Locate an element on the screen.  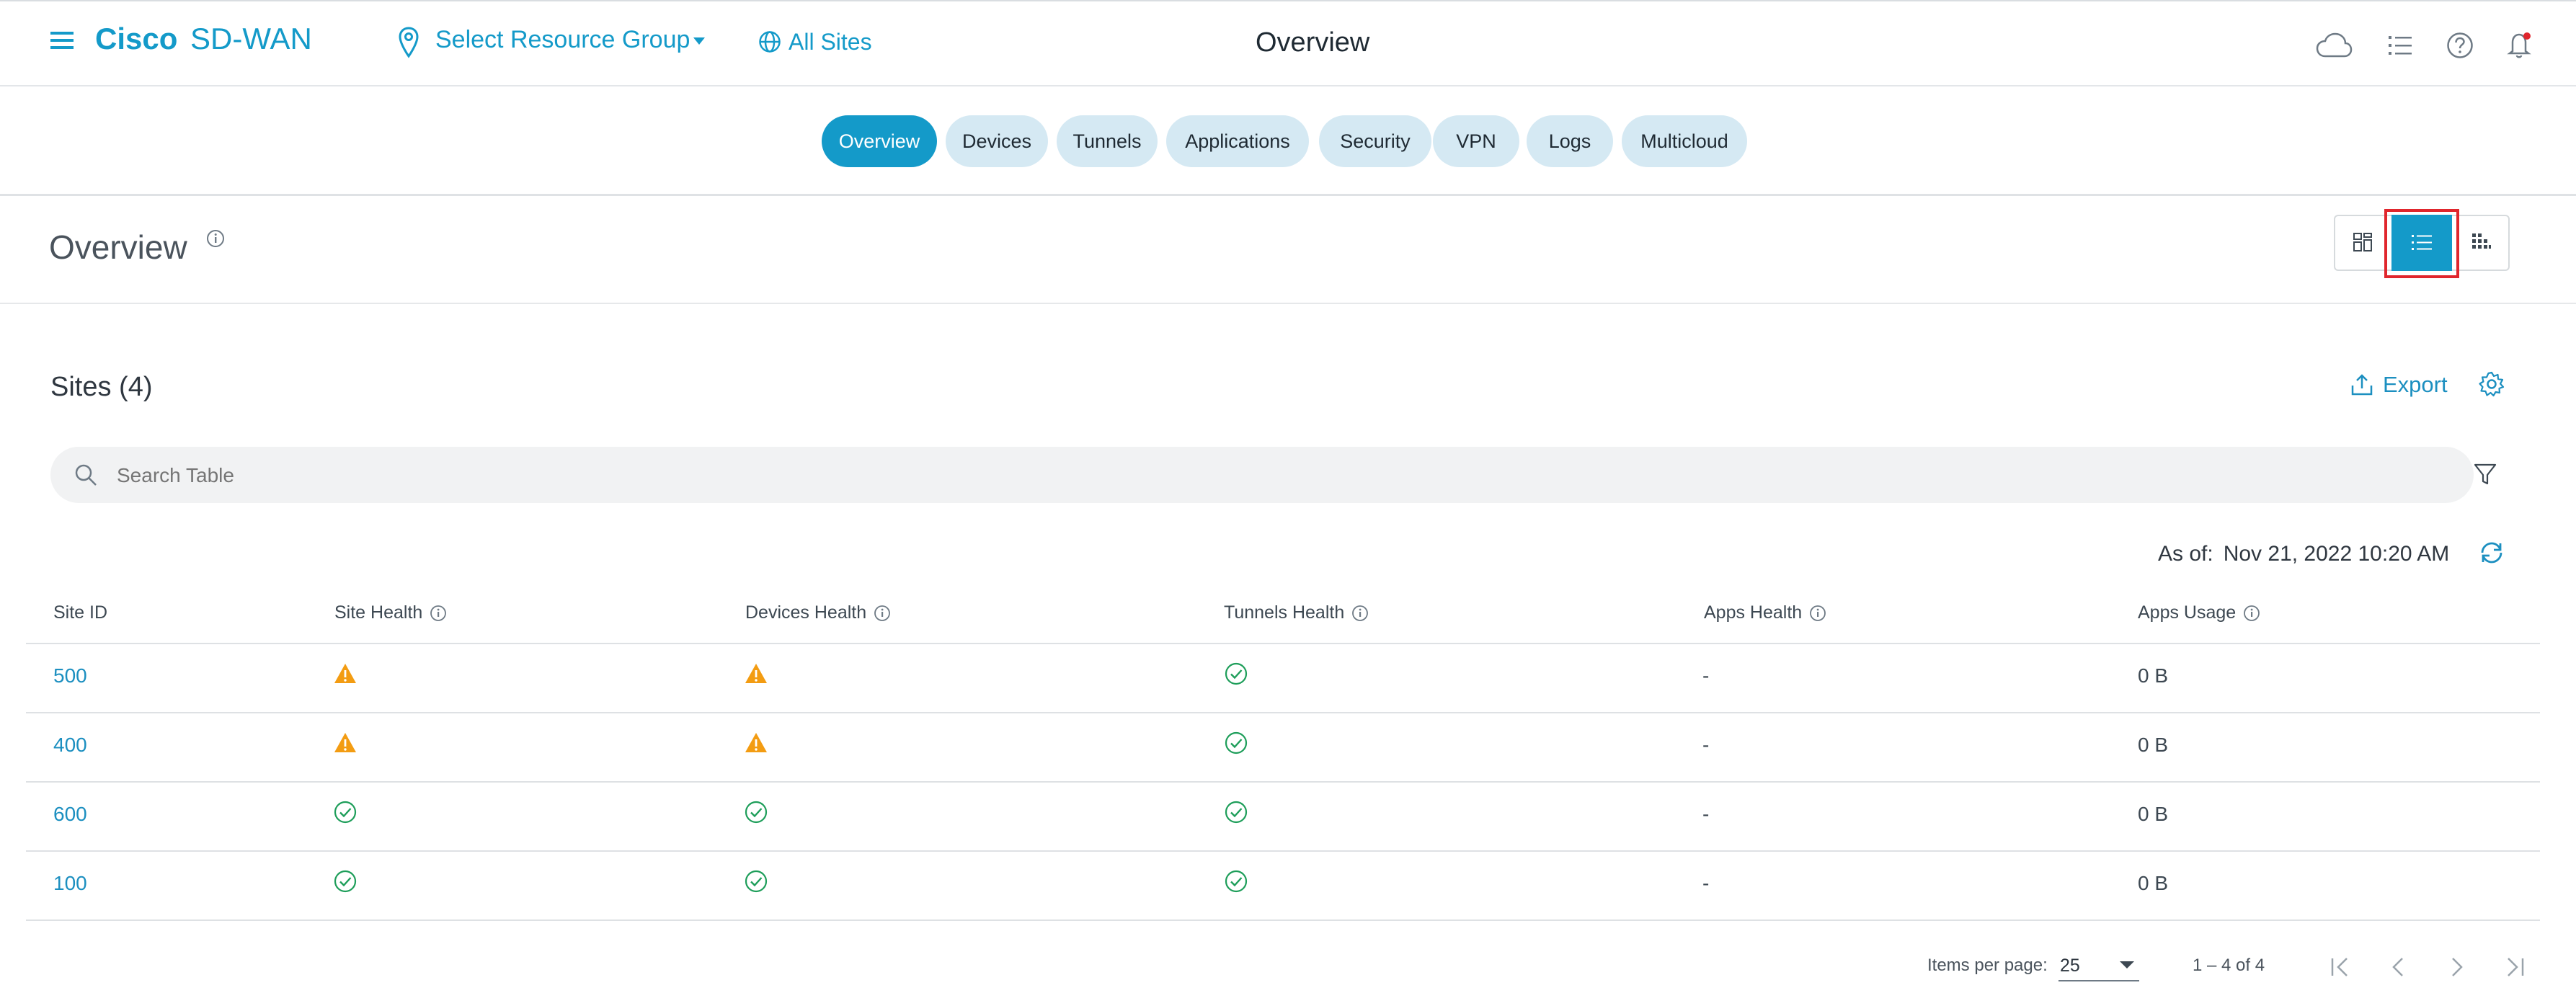
column-label: Site Health is located at coordinates (378, 612).